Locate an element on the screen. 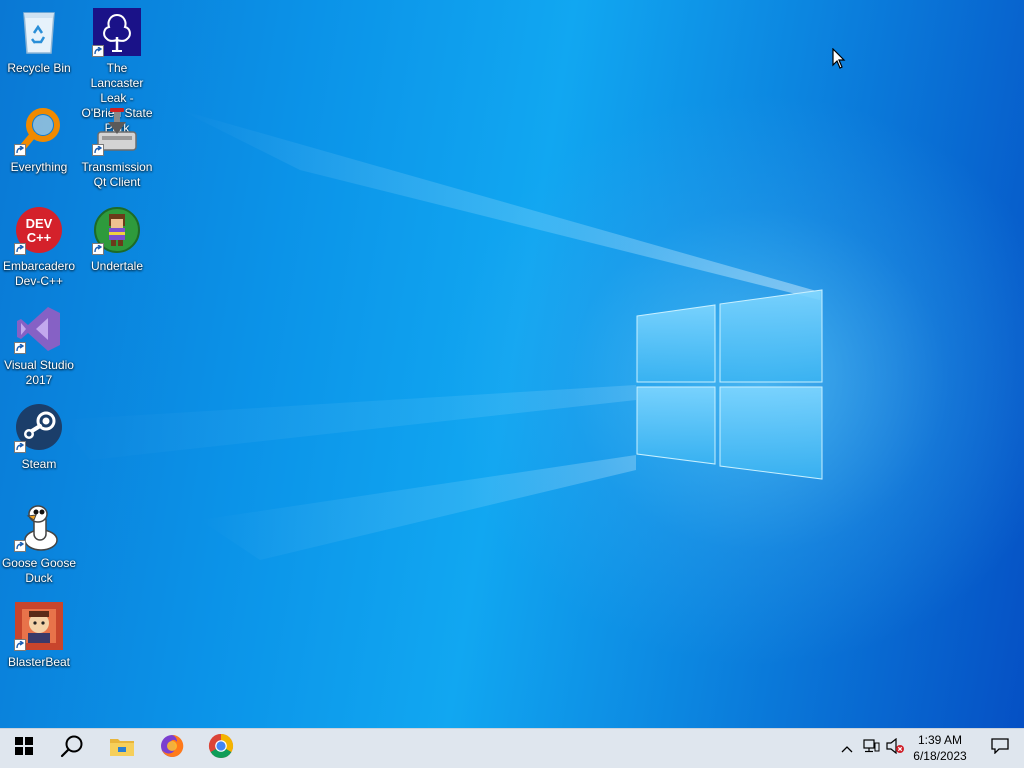 The height and width of the screenshot is (768, 1024). desktop-icon-undertale: Undertale is located at coordinates (117, 239).